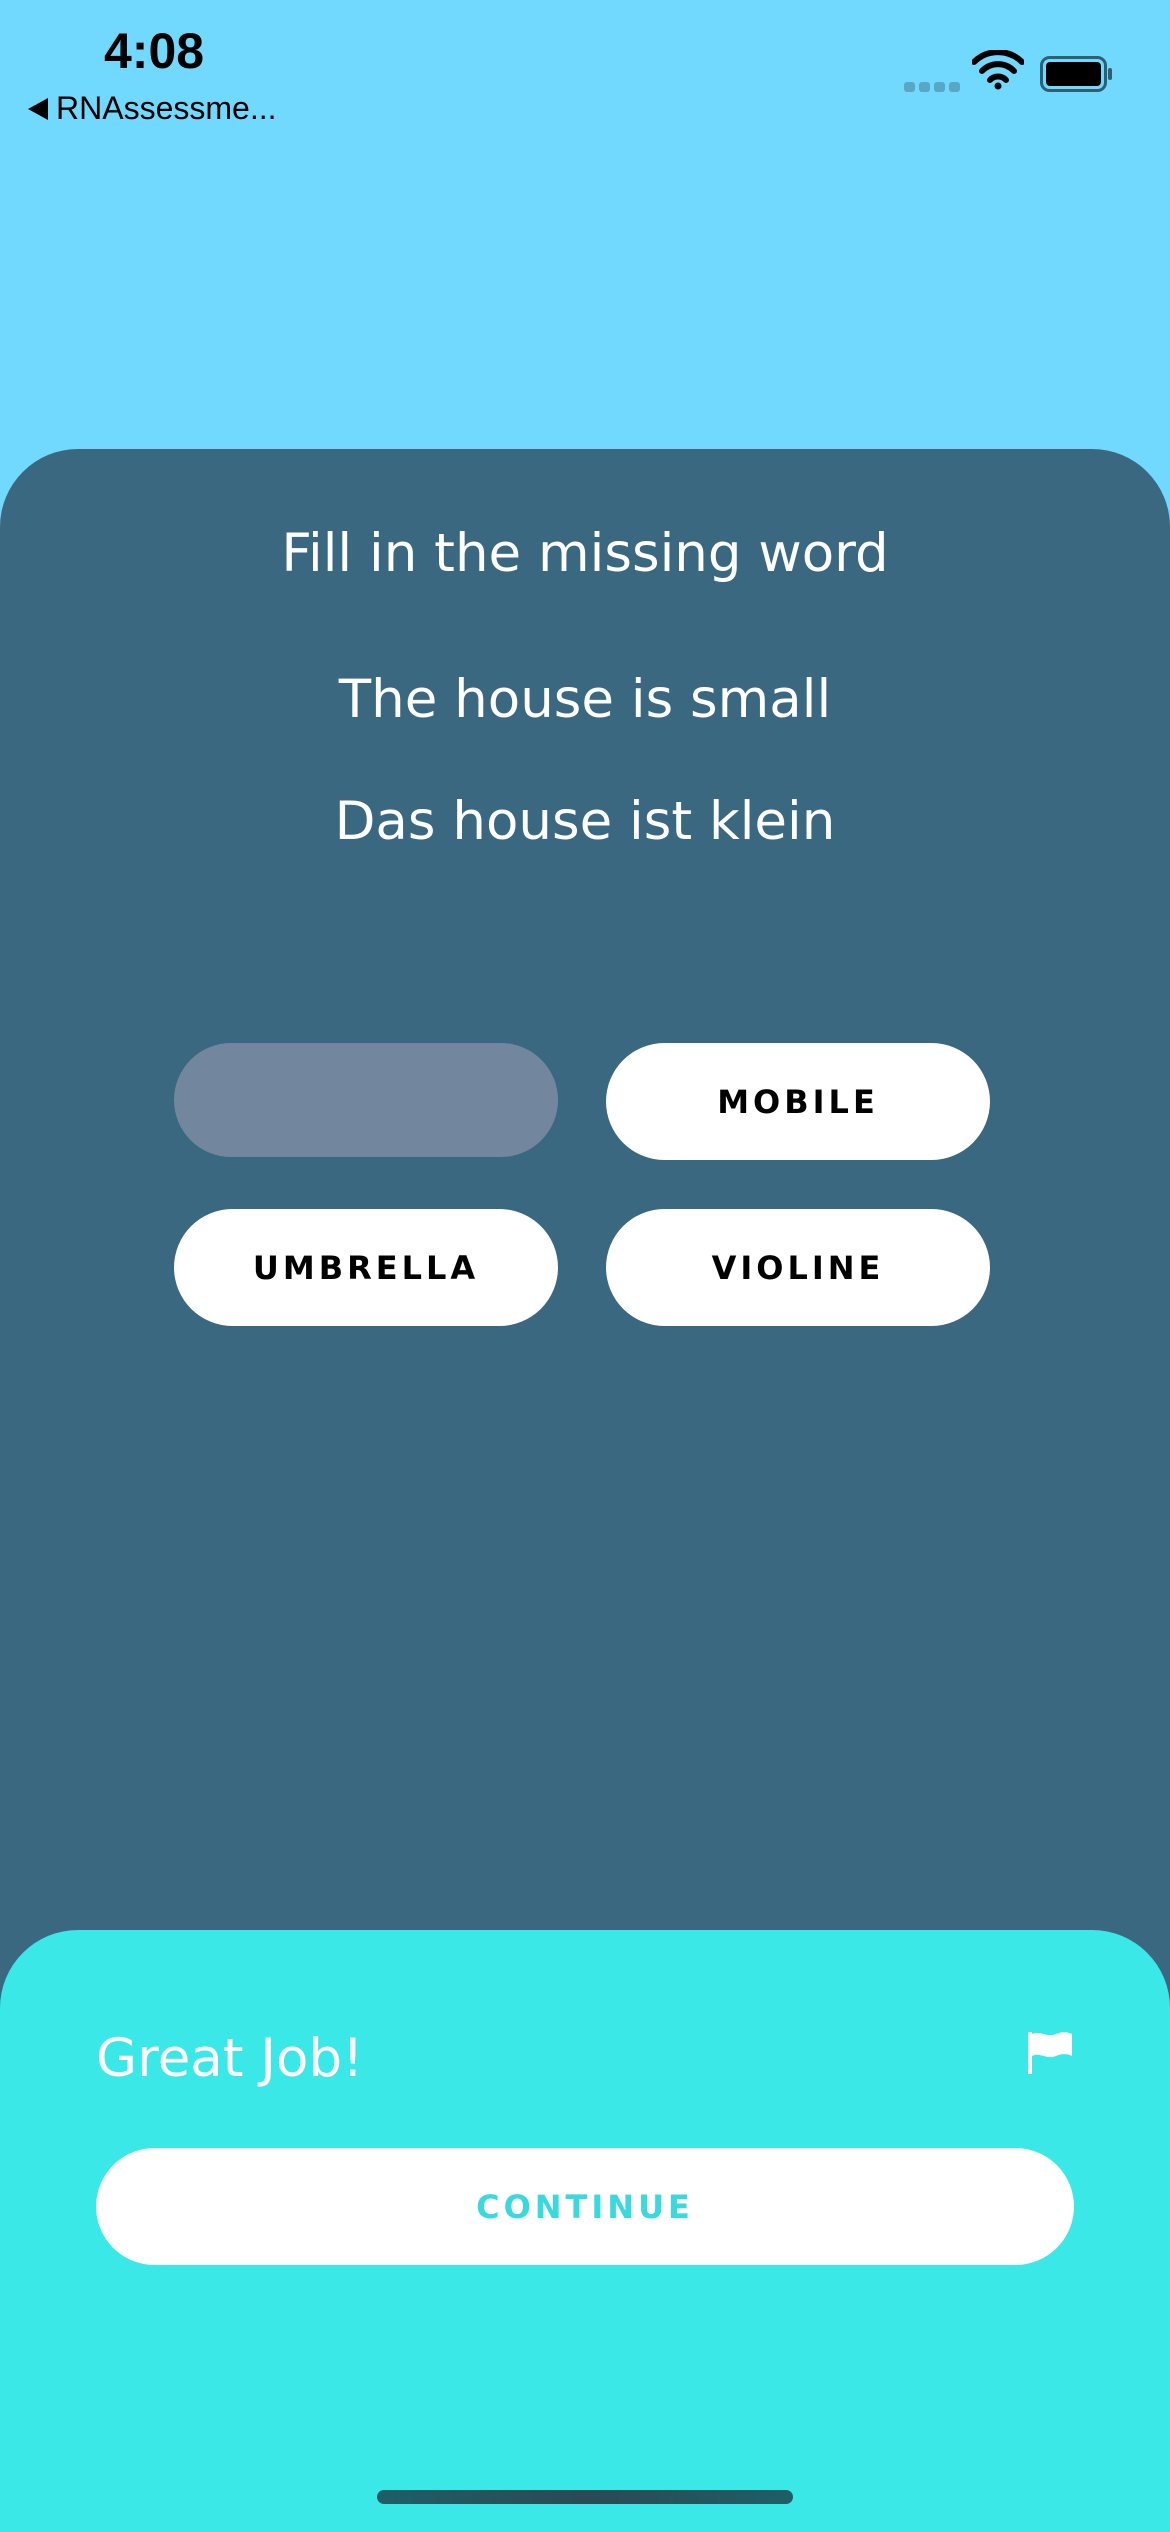 This screenshot has height=2532, width=1170. Describe the element at coordinates (1076, 74) in the screenshot. I see `battery-icon` at that location.